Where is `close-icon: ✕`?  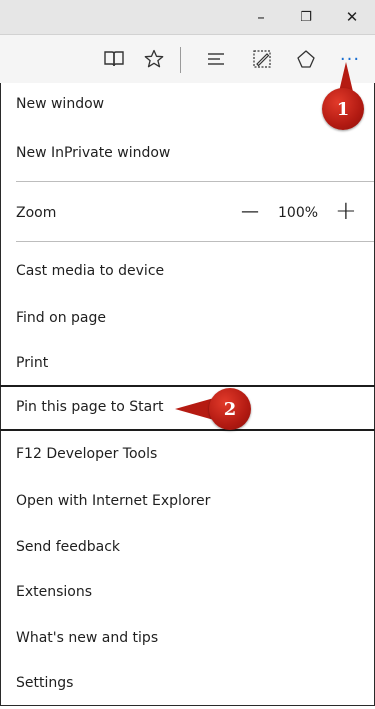
close-icon: ✕ is located at coordinates (352, 17).